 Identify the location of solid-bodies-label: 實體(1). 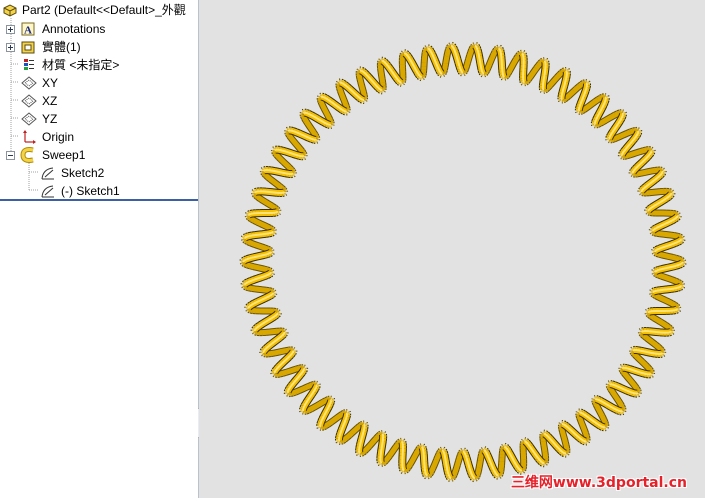
(61, 47).